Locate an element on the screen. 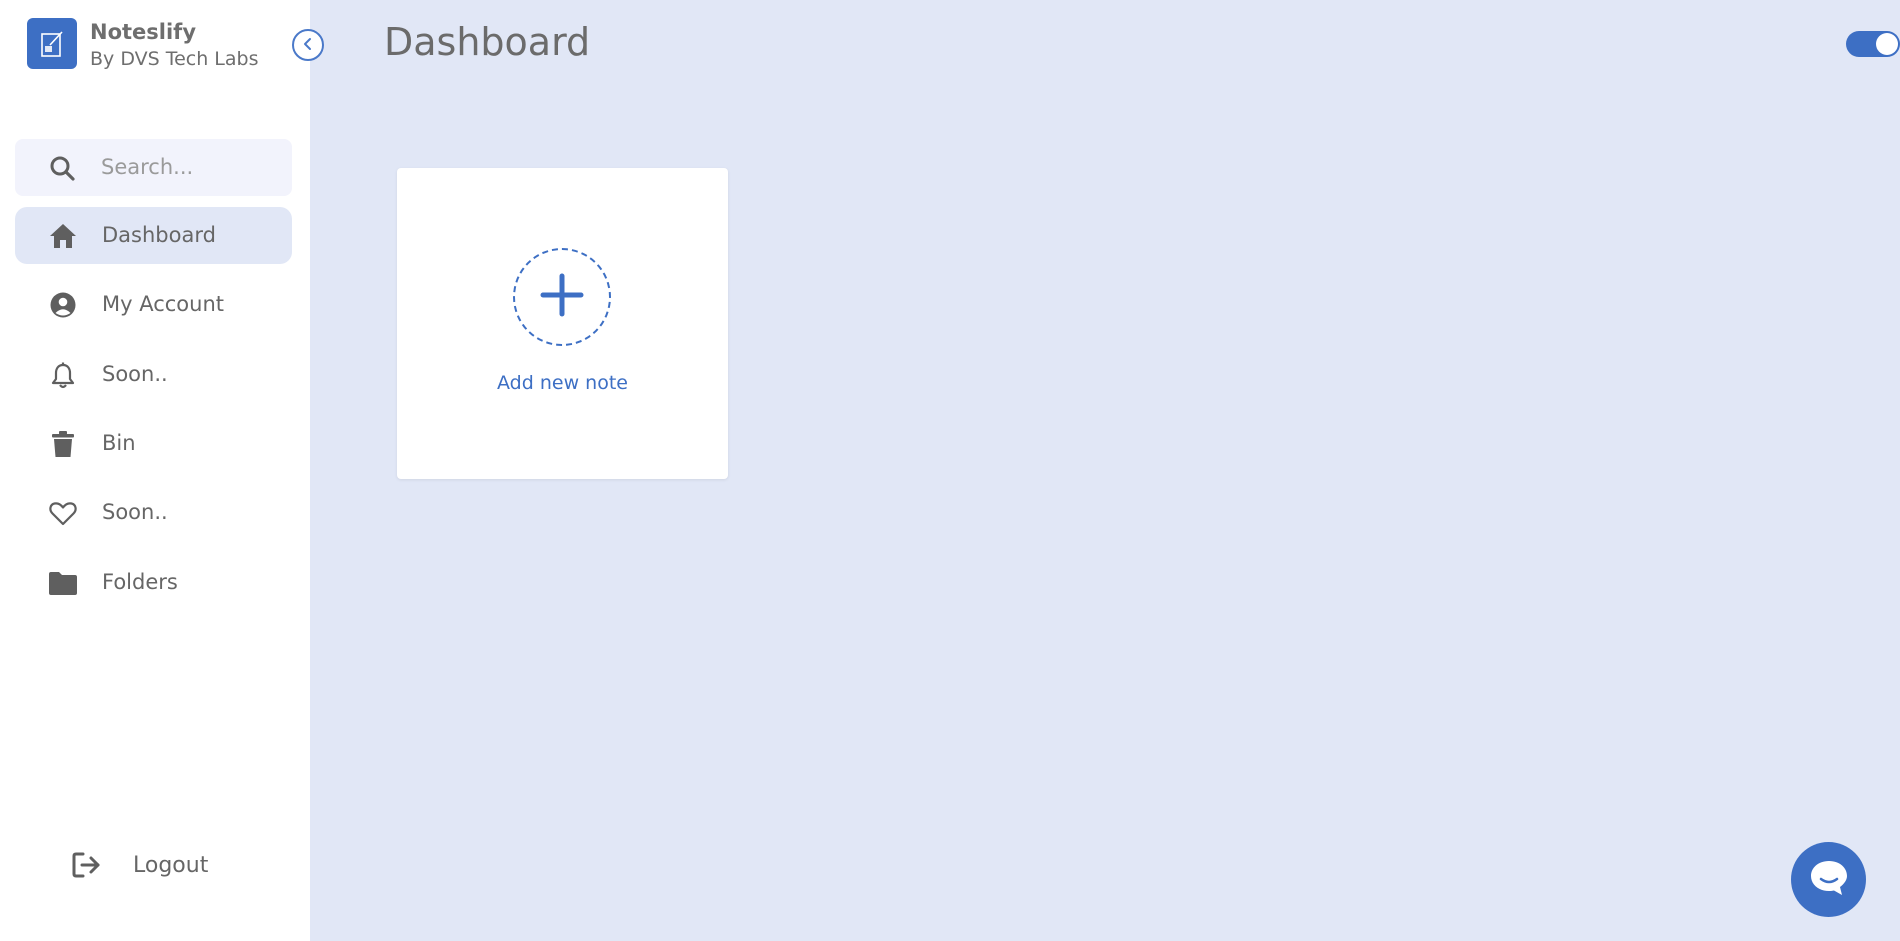  sidebar-item-bin: Bin is located at coordinates (153, 443).